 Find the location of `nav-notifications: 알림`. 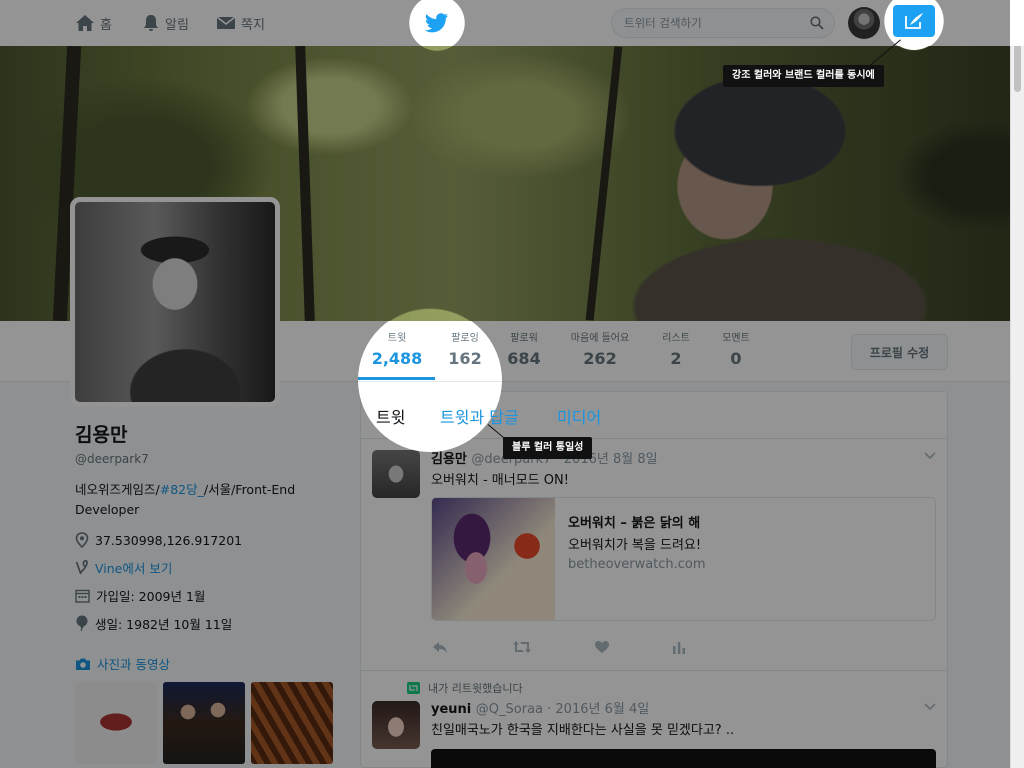

nav-notifications: 알림 is located at coordinates (165, 23).